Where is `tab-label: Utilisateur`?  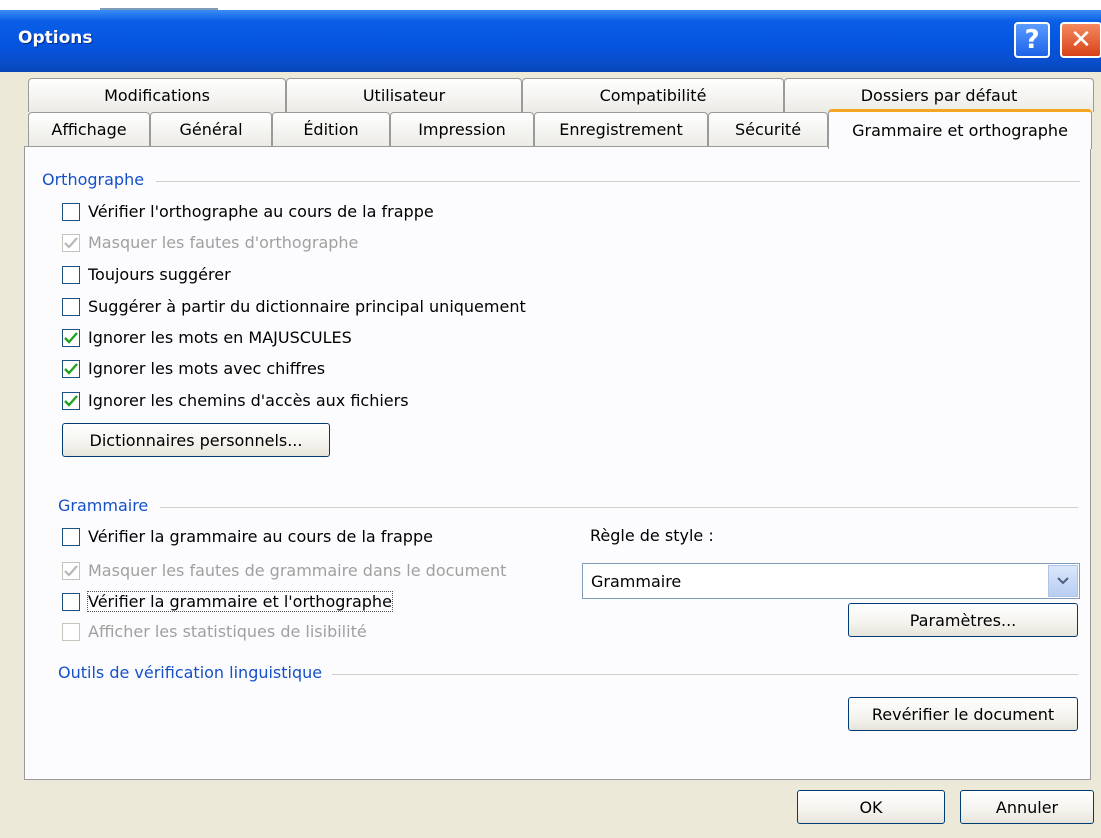
tab-label: Utilisateur is located at coordinates (404, 95).